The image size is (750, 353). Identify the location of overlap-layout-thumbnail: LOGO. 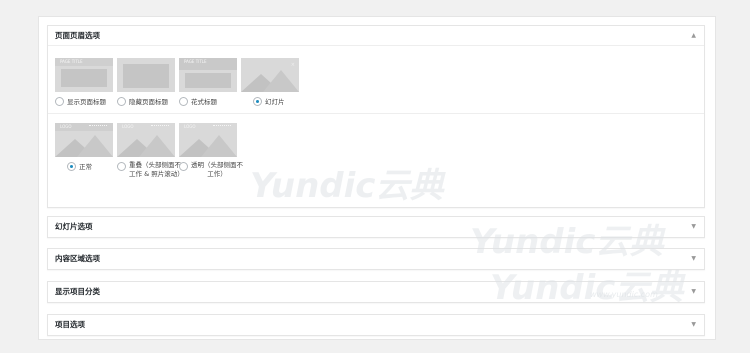
(146, 140).